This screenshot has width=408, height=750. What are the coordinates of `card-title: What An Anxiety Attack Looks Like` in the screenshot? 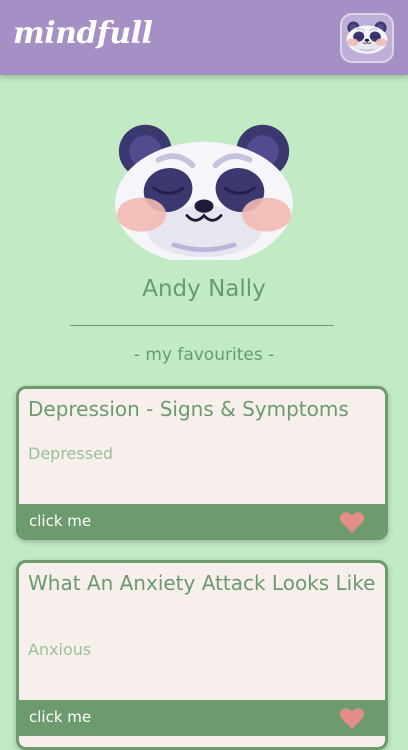 It's located at (202, 583).